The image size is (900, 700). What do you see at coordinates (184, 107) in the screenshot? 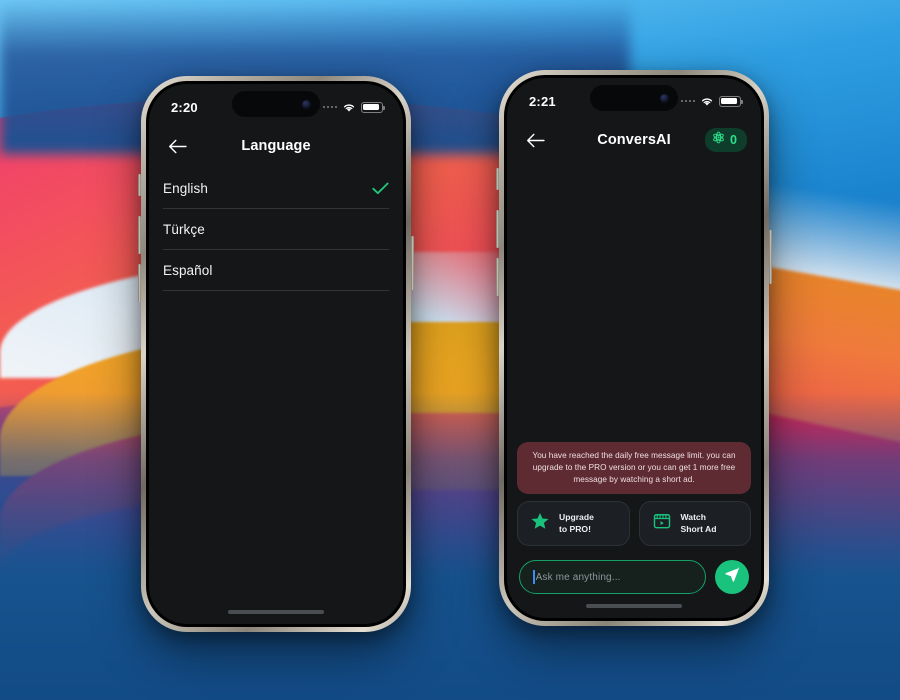
I see `status-time: 2:20` at bounding box center [184, 107].